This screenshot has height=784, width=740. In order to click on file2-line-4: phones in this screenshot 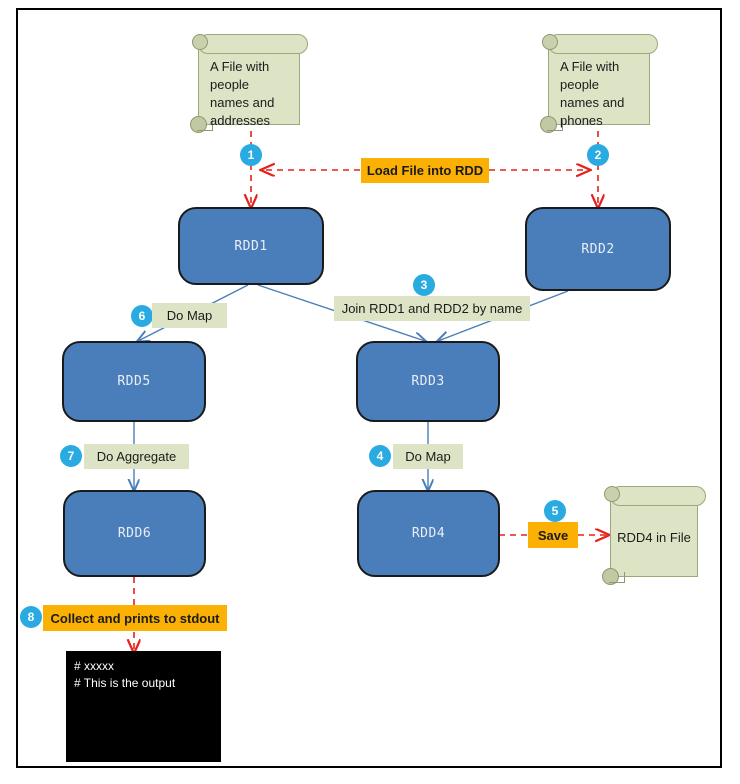, I will do `click(581, 120)`.